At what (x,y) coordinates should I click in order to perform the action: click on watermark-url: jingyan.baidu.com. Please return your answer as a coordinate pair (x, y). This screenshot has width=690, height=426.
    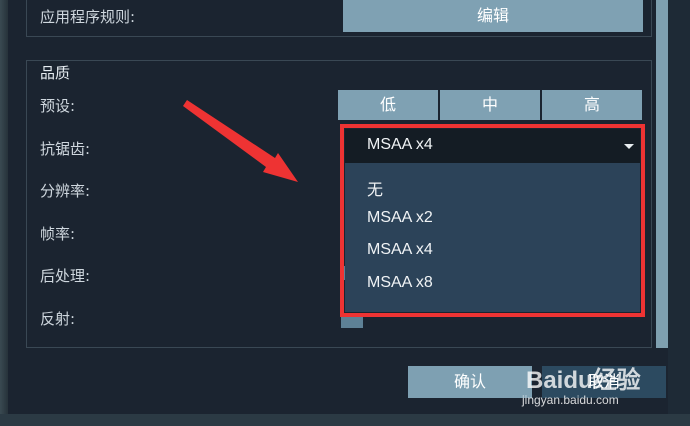
    Looking at the image, I should click on (570, 400).